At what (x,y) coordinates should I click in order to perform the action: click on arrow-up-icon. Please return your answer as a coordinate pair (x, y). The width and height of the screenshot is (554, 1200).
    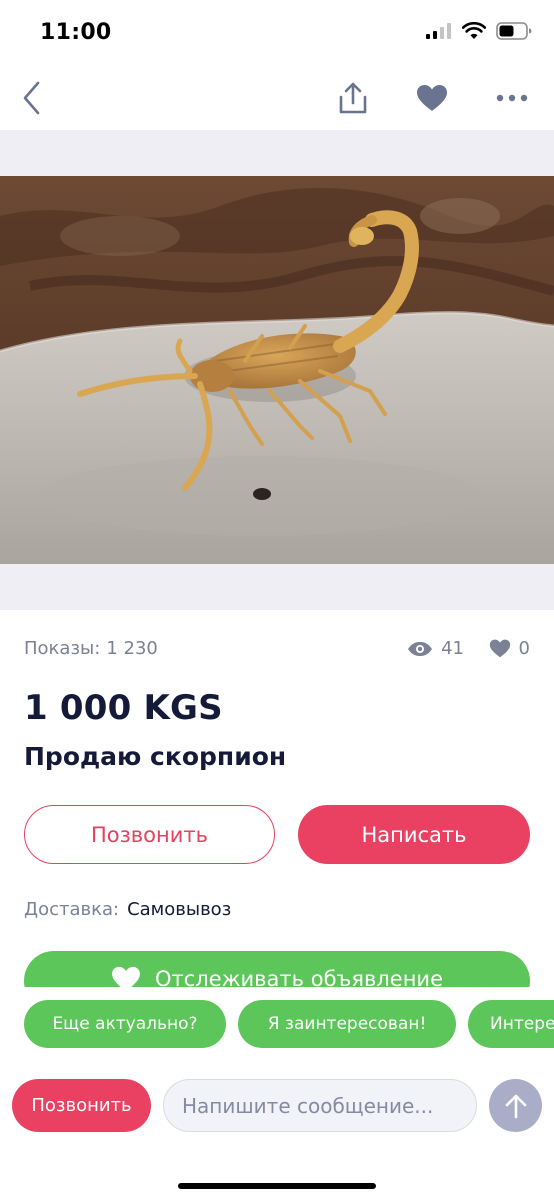
    Looking at the image, I should click on (515, 1106).